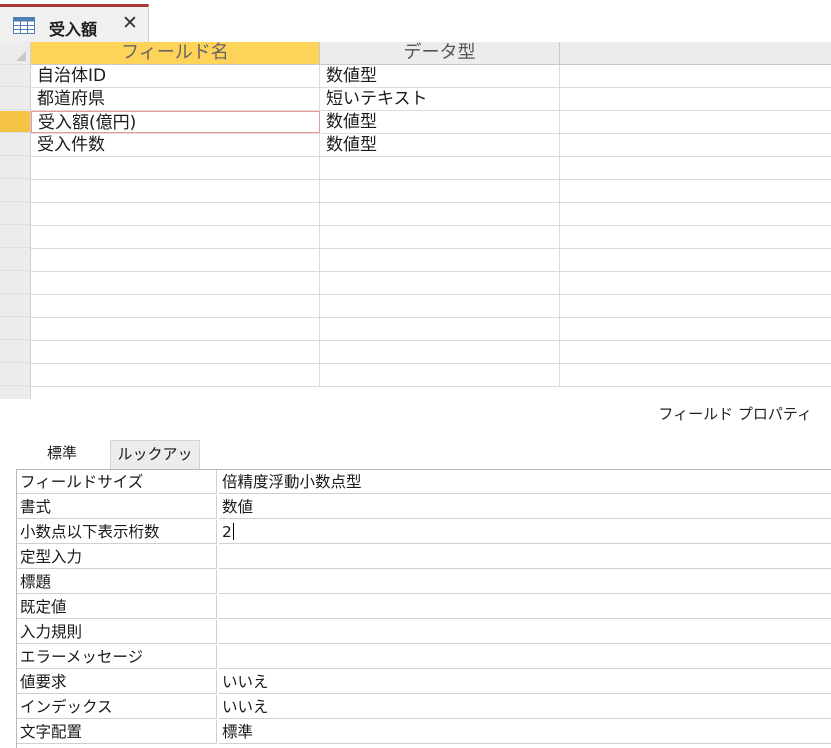  Describe the element at coordinates (175, 53) in the screenshot. I see `header-field-name: フィールド名` at that location.